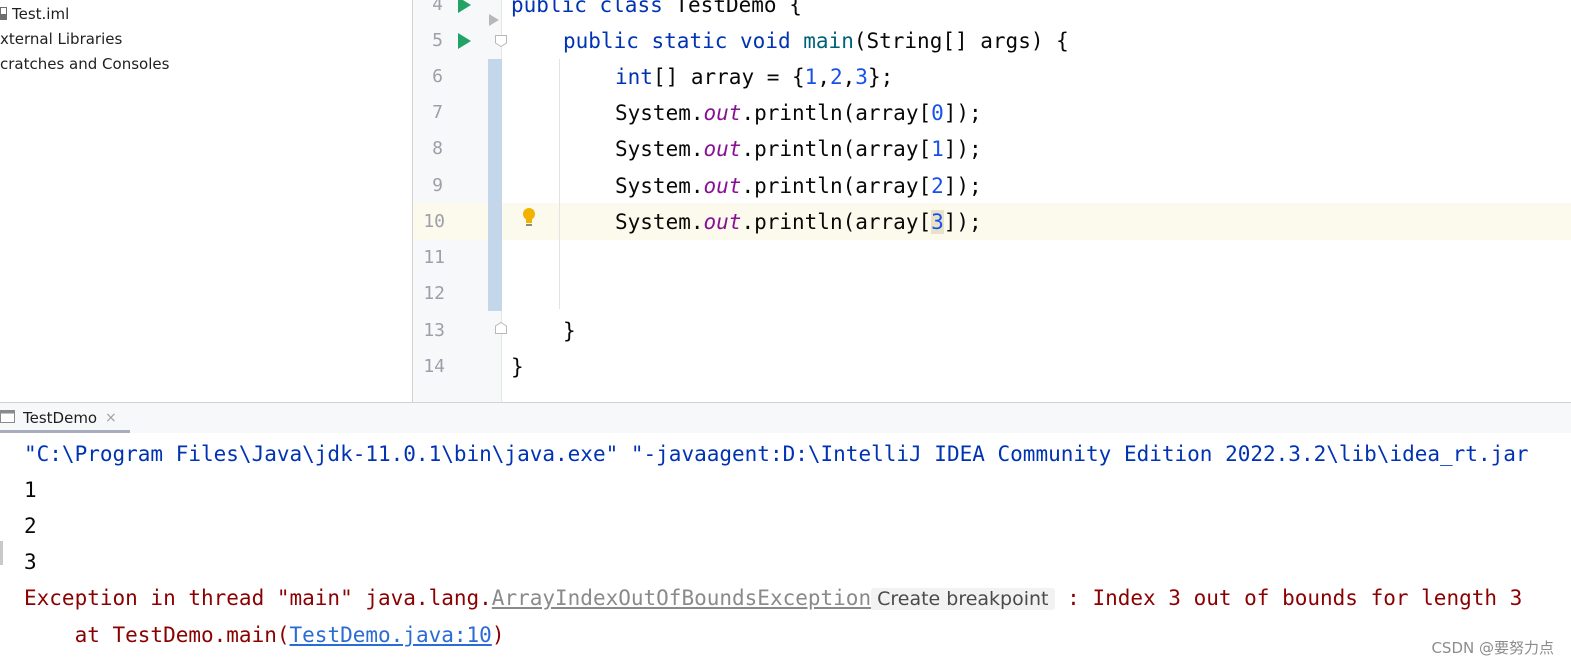 Image resolution: width=1571 pixels, height=668 pixels. What do you see at coordinates (634, 77) in the screenshot?
I see `keyword: int` at bounding box center [634, 77].